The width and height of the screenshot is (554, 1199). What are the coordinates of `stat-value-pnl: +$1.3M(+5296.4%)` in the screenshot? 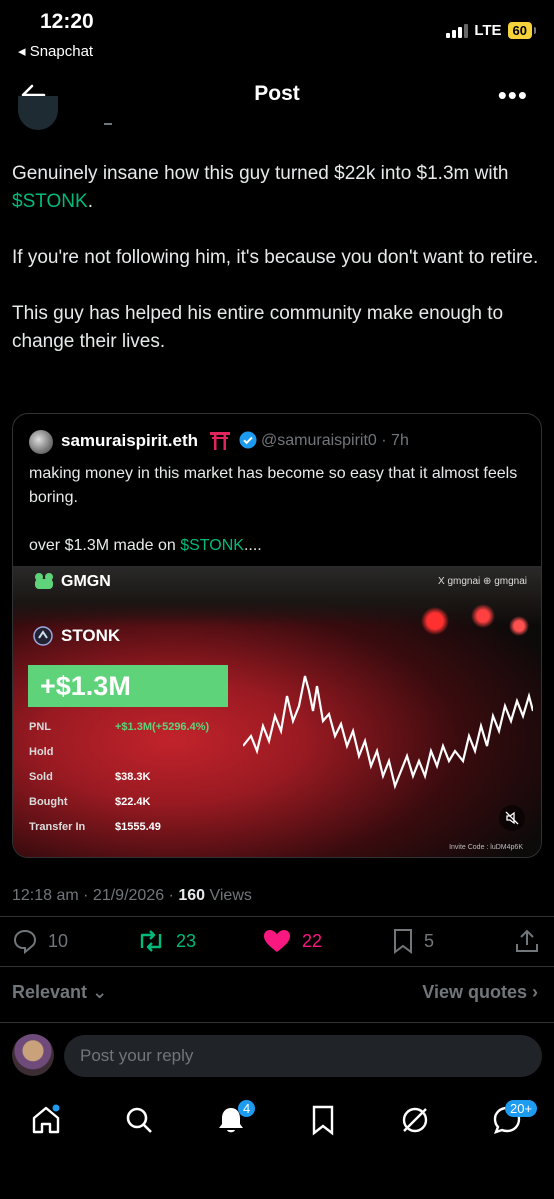 It's located at (162, 727).